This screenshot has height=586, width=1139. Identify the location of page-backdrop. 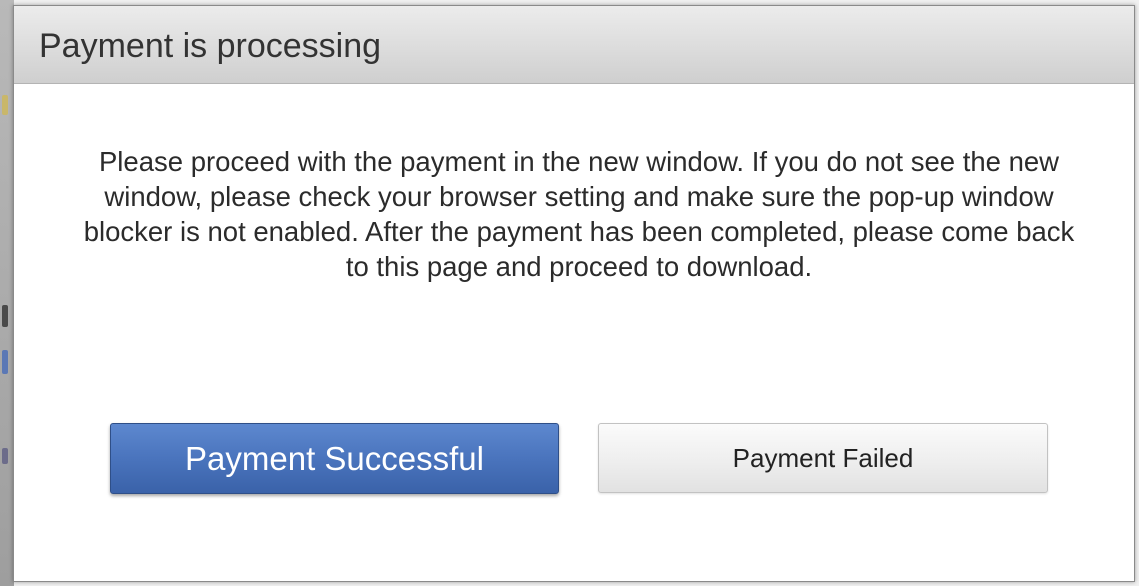
(7, 293).